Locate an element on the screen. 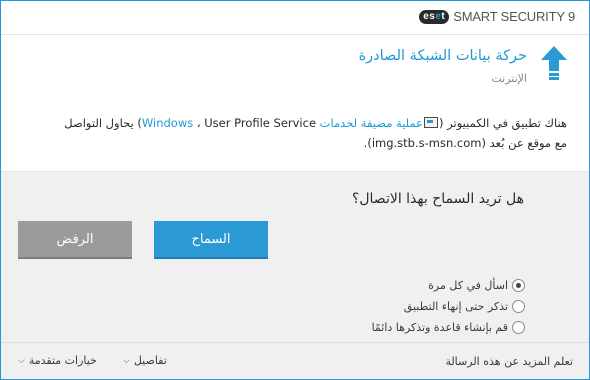 Image resolution: width=590 pixels, height=380 pixels. option-ask-every-time: اسأل في كل مرة is located at coordinates (448, 285).